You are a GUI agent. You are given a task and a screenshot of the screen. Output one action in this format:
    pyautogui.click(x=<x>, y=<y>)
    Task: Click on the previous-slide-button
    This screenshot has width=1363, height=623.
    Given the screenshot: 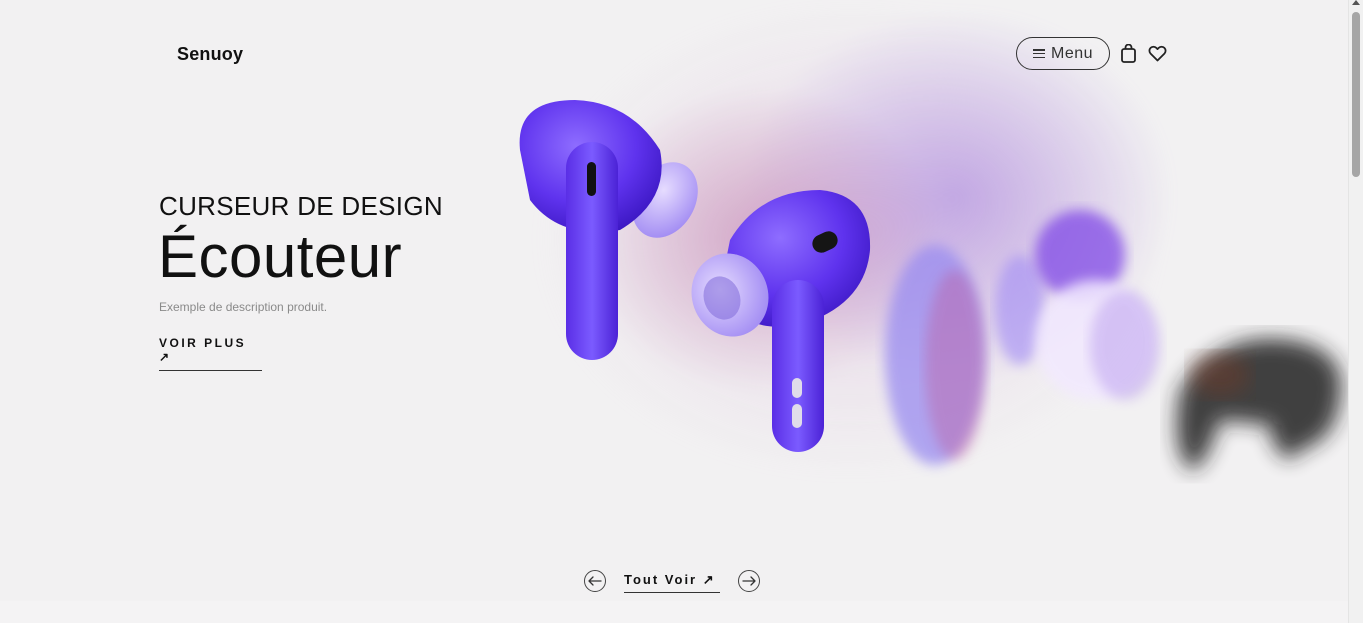 What is the action you would take?
    pyautogui.click(x=595, y=581)
    